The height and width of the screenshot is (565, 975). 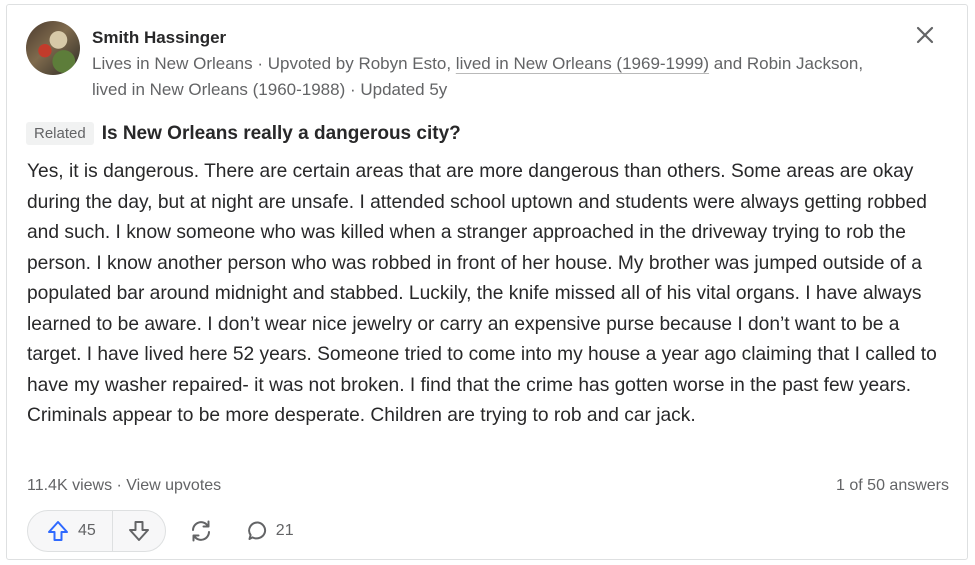 I want to click on share-cycle-icon, so click(x=201, y=531).